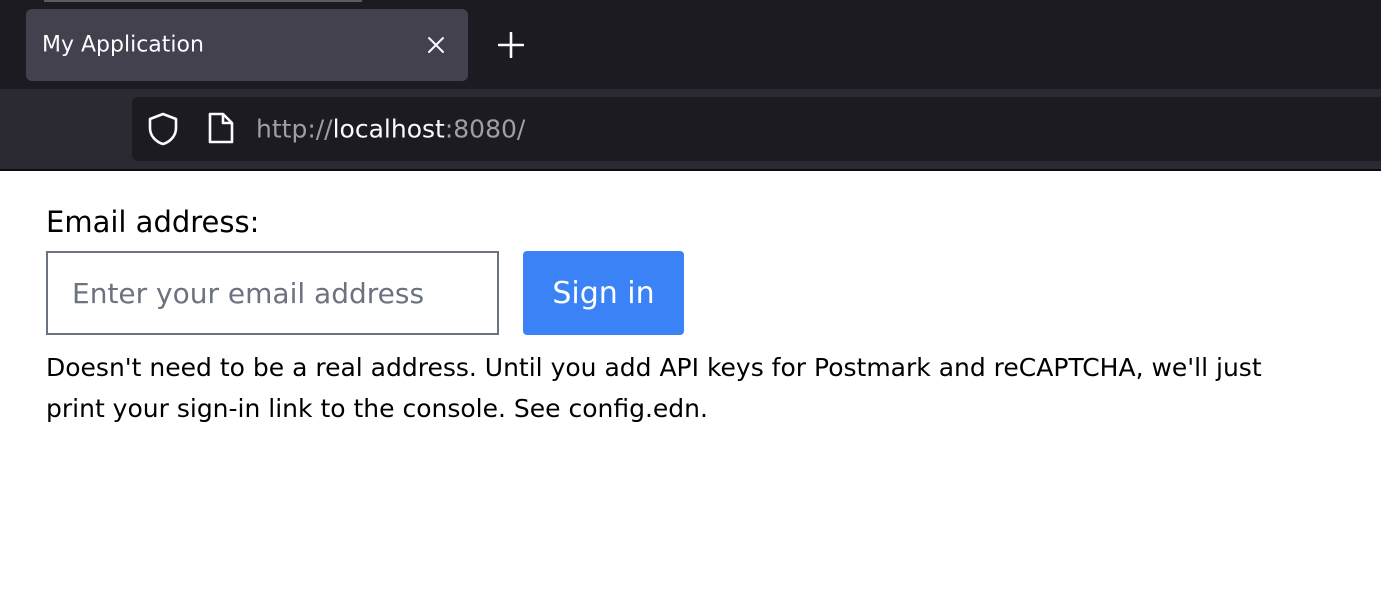 Image resolution: width=1381 pixels, height=603 pixels. I want to click on page-icon, so click(221, 128).